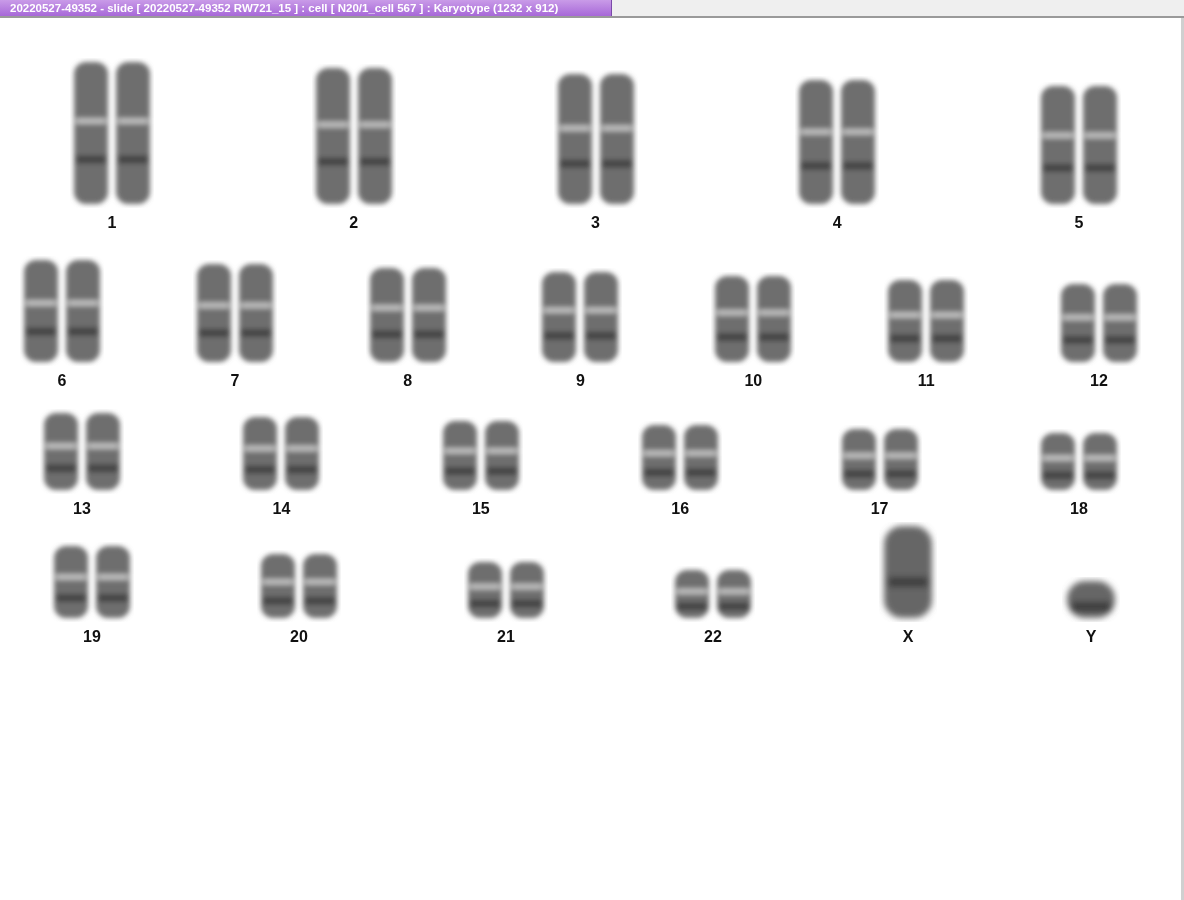 This screenshot has height=900, width=1184. Describe the element at coordinates (62, 381) in the screenshot. I see `chromosome-number: 6` at that location.